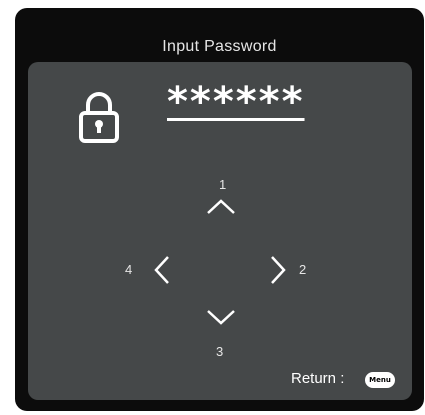  I want to click on direction-down-number: 3, so click(220, 351).